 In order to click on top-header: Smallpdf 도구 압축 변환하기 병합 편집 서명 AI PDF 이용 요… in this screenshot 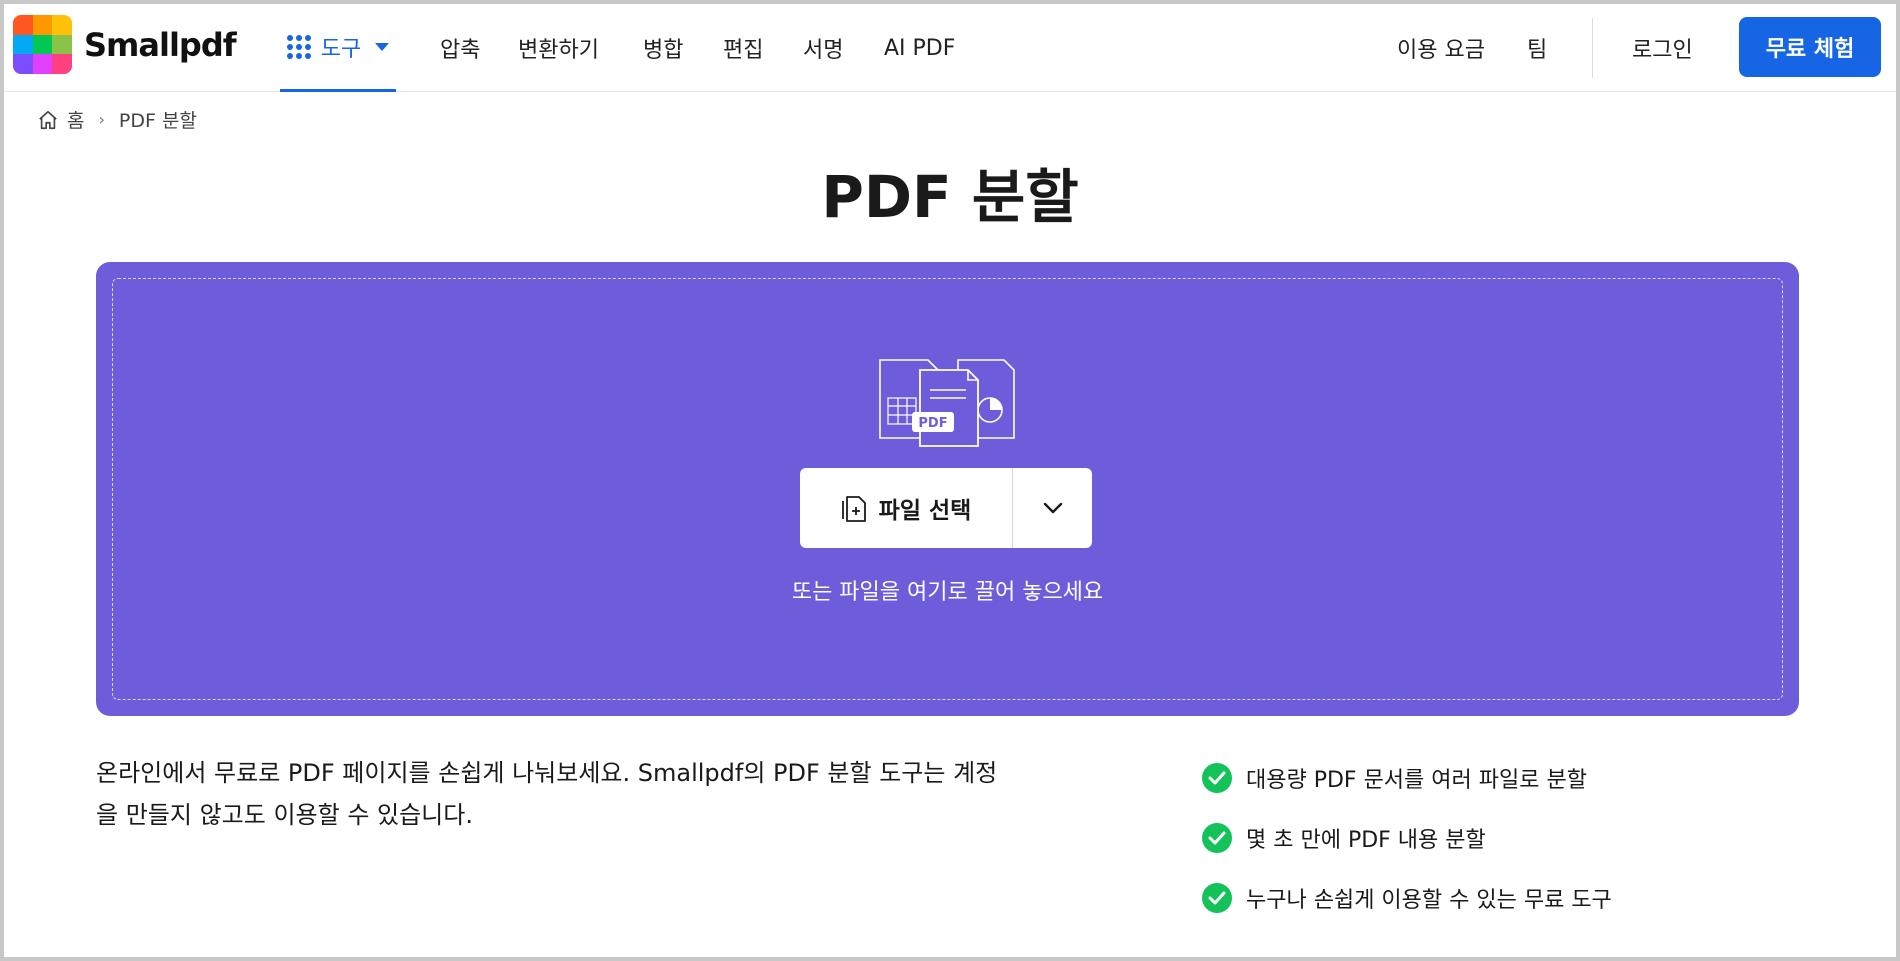, I will do `click(950, 48)`.